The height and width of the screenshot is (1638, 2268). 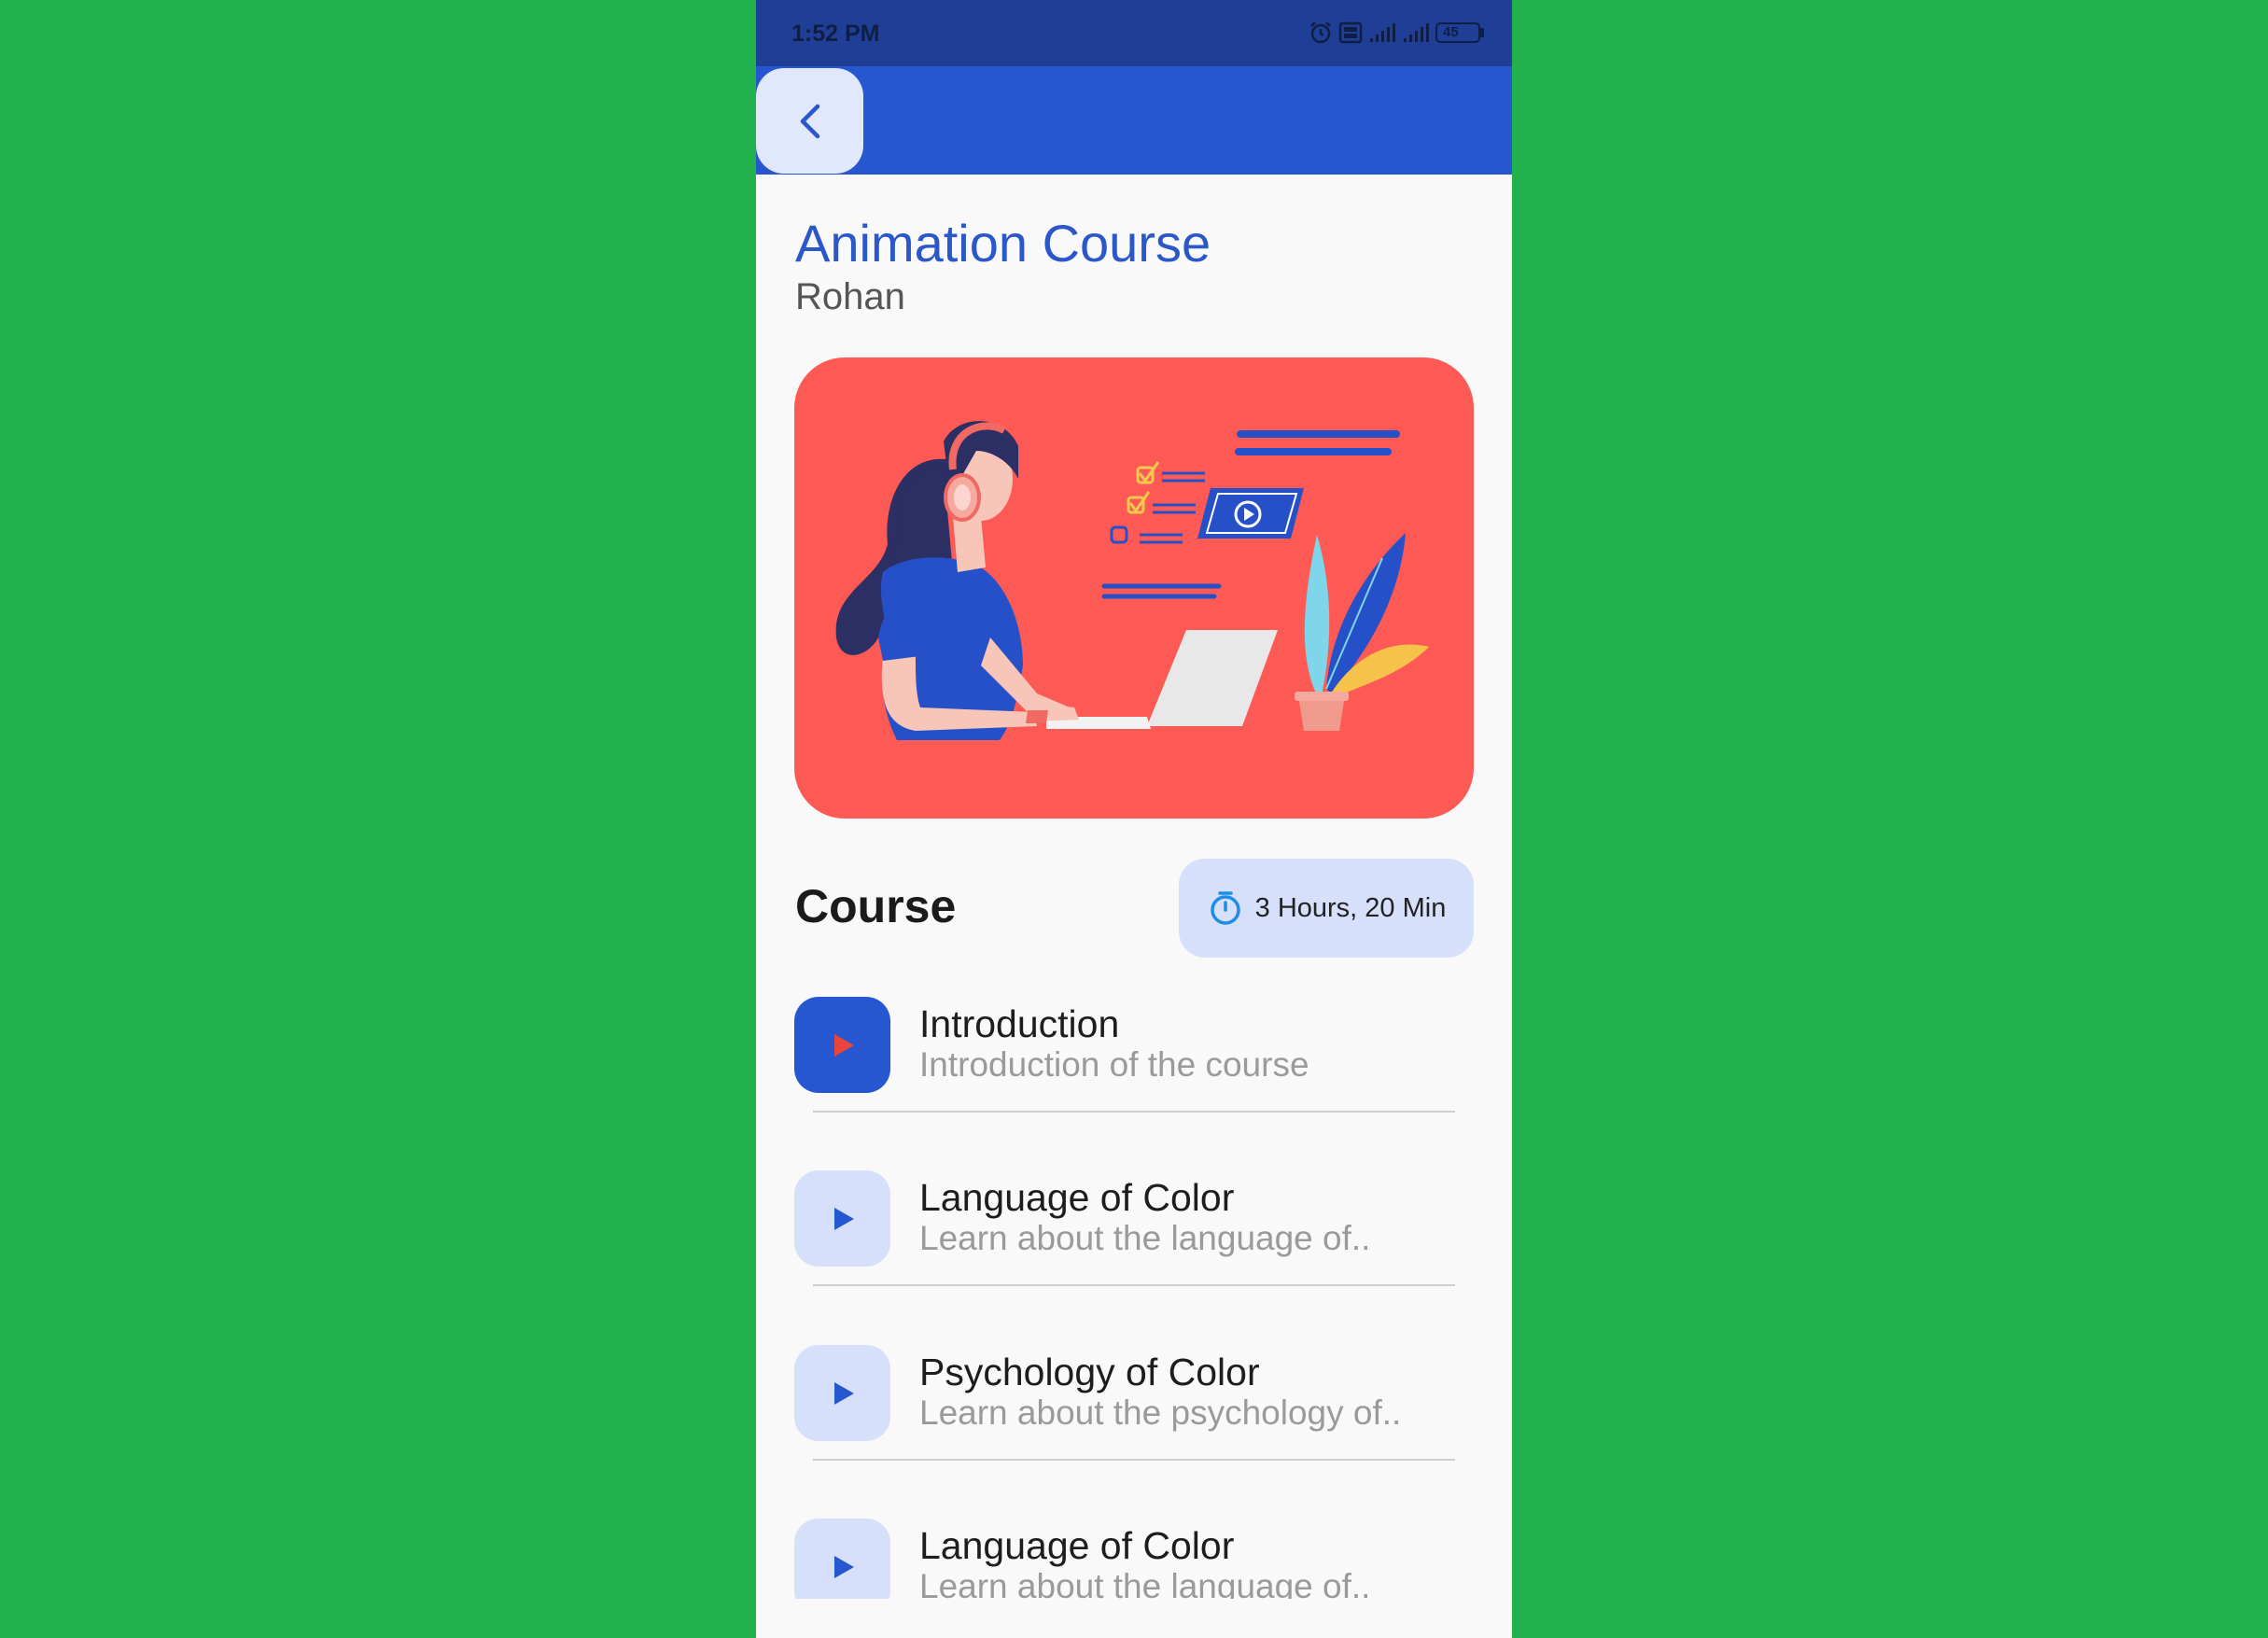 What do you see at coordinates (1089, 1372) in the screenshot?
I see `lesson-title: Psychology of Color` at bounding box center [1089, 1372].